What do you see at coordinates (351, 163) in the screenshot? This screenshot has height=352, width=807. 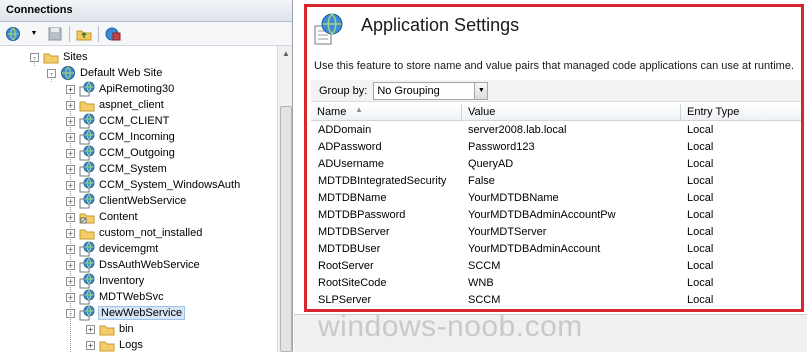 I see `setting-name-cell: ADUsername` at bounding box center [351, 163].